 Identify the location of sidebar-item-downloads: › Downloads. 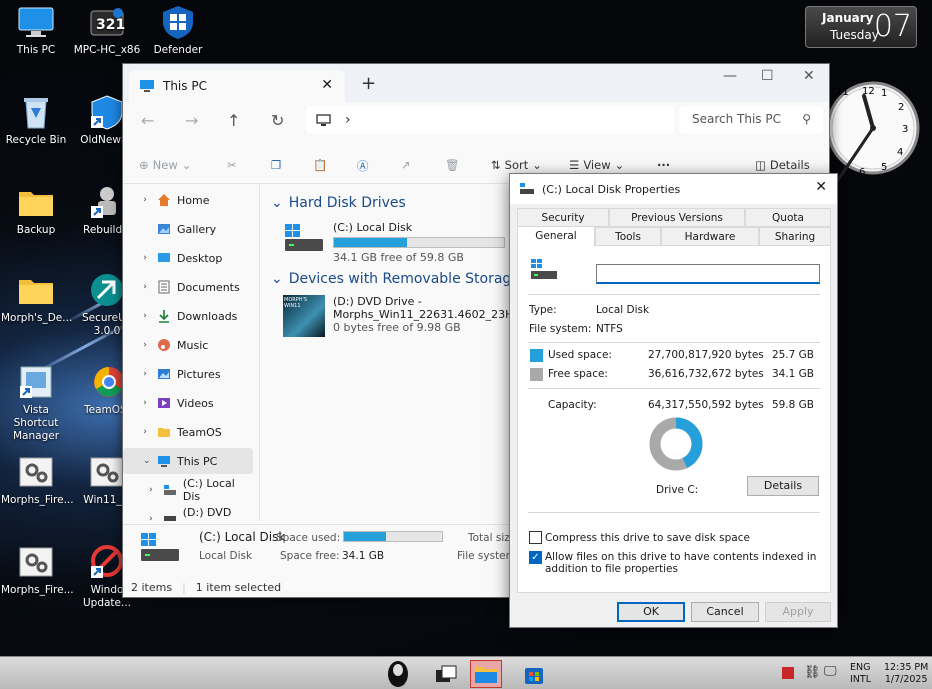
(188, 316).